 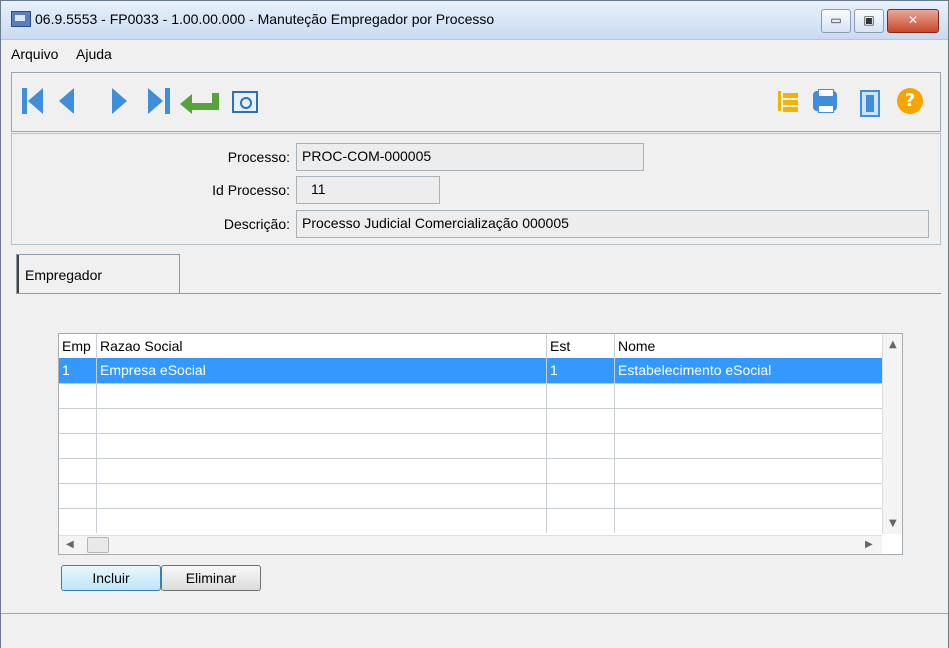 What do you see at coordinates (64, 275) in the screenshot?
I see `tab-label: Empregador` at bounding box center [64, 275].